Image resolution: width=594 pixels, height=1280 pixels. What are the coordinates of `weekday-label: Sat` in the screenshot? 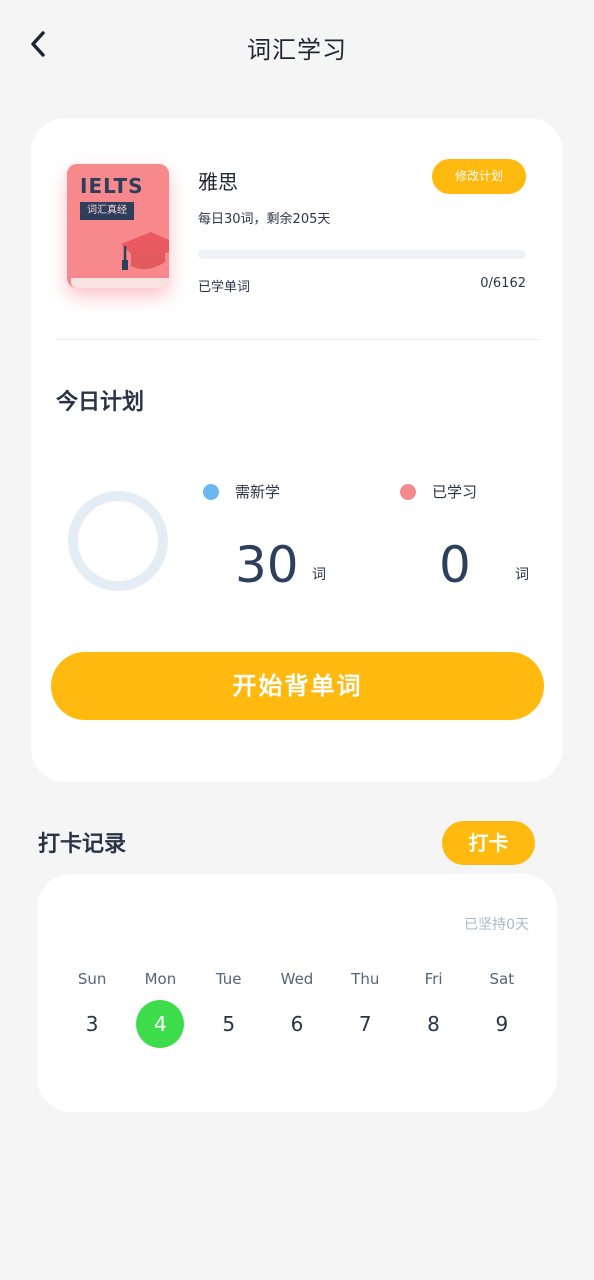 It's located at (502, 979).